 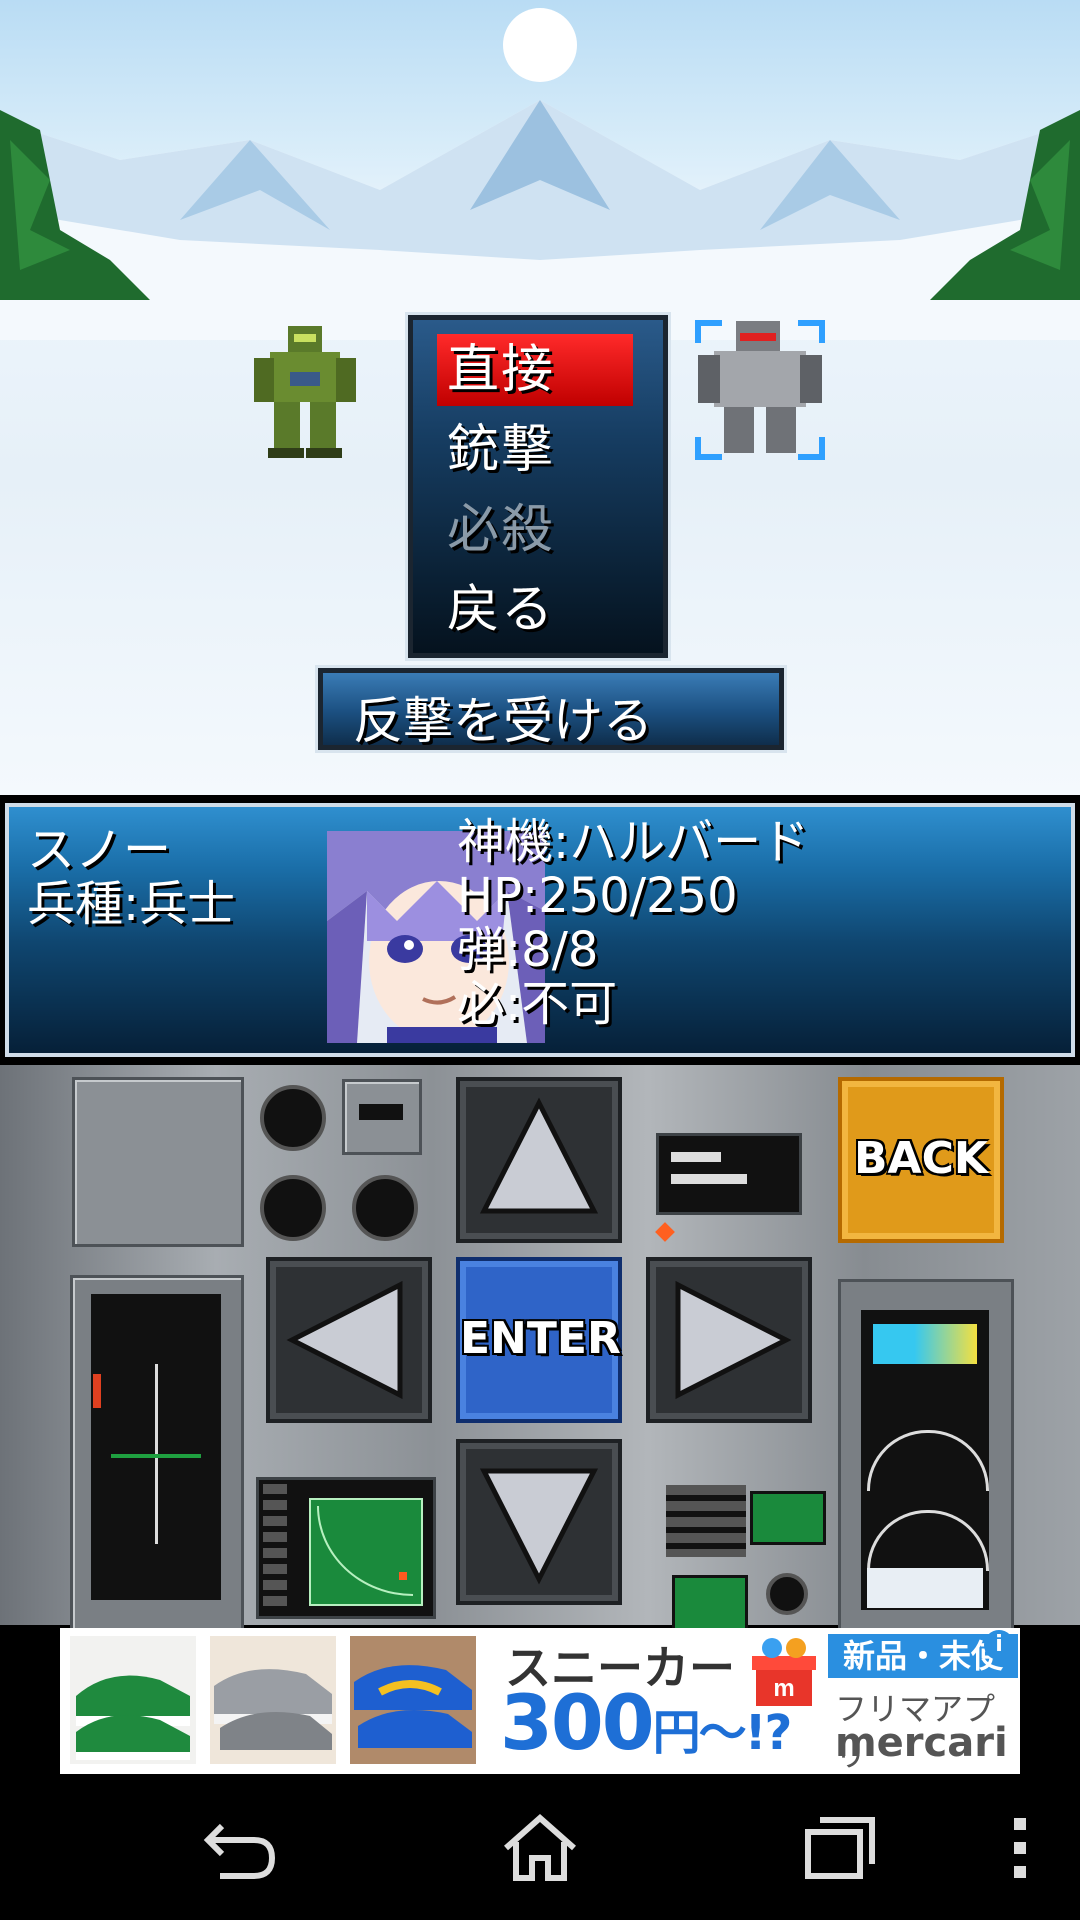 What do you see at coordinates (577, 1722) in the screenshot?
I see `ad-price-value: 300` at bounding box center [577, 1722].